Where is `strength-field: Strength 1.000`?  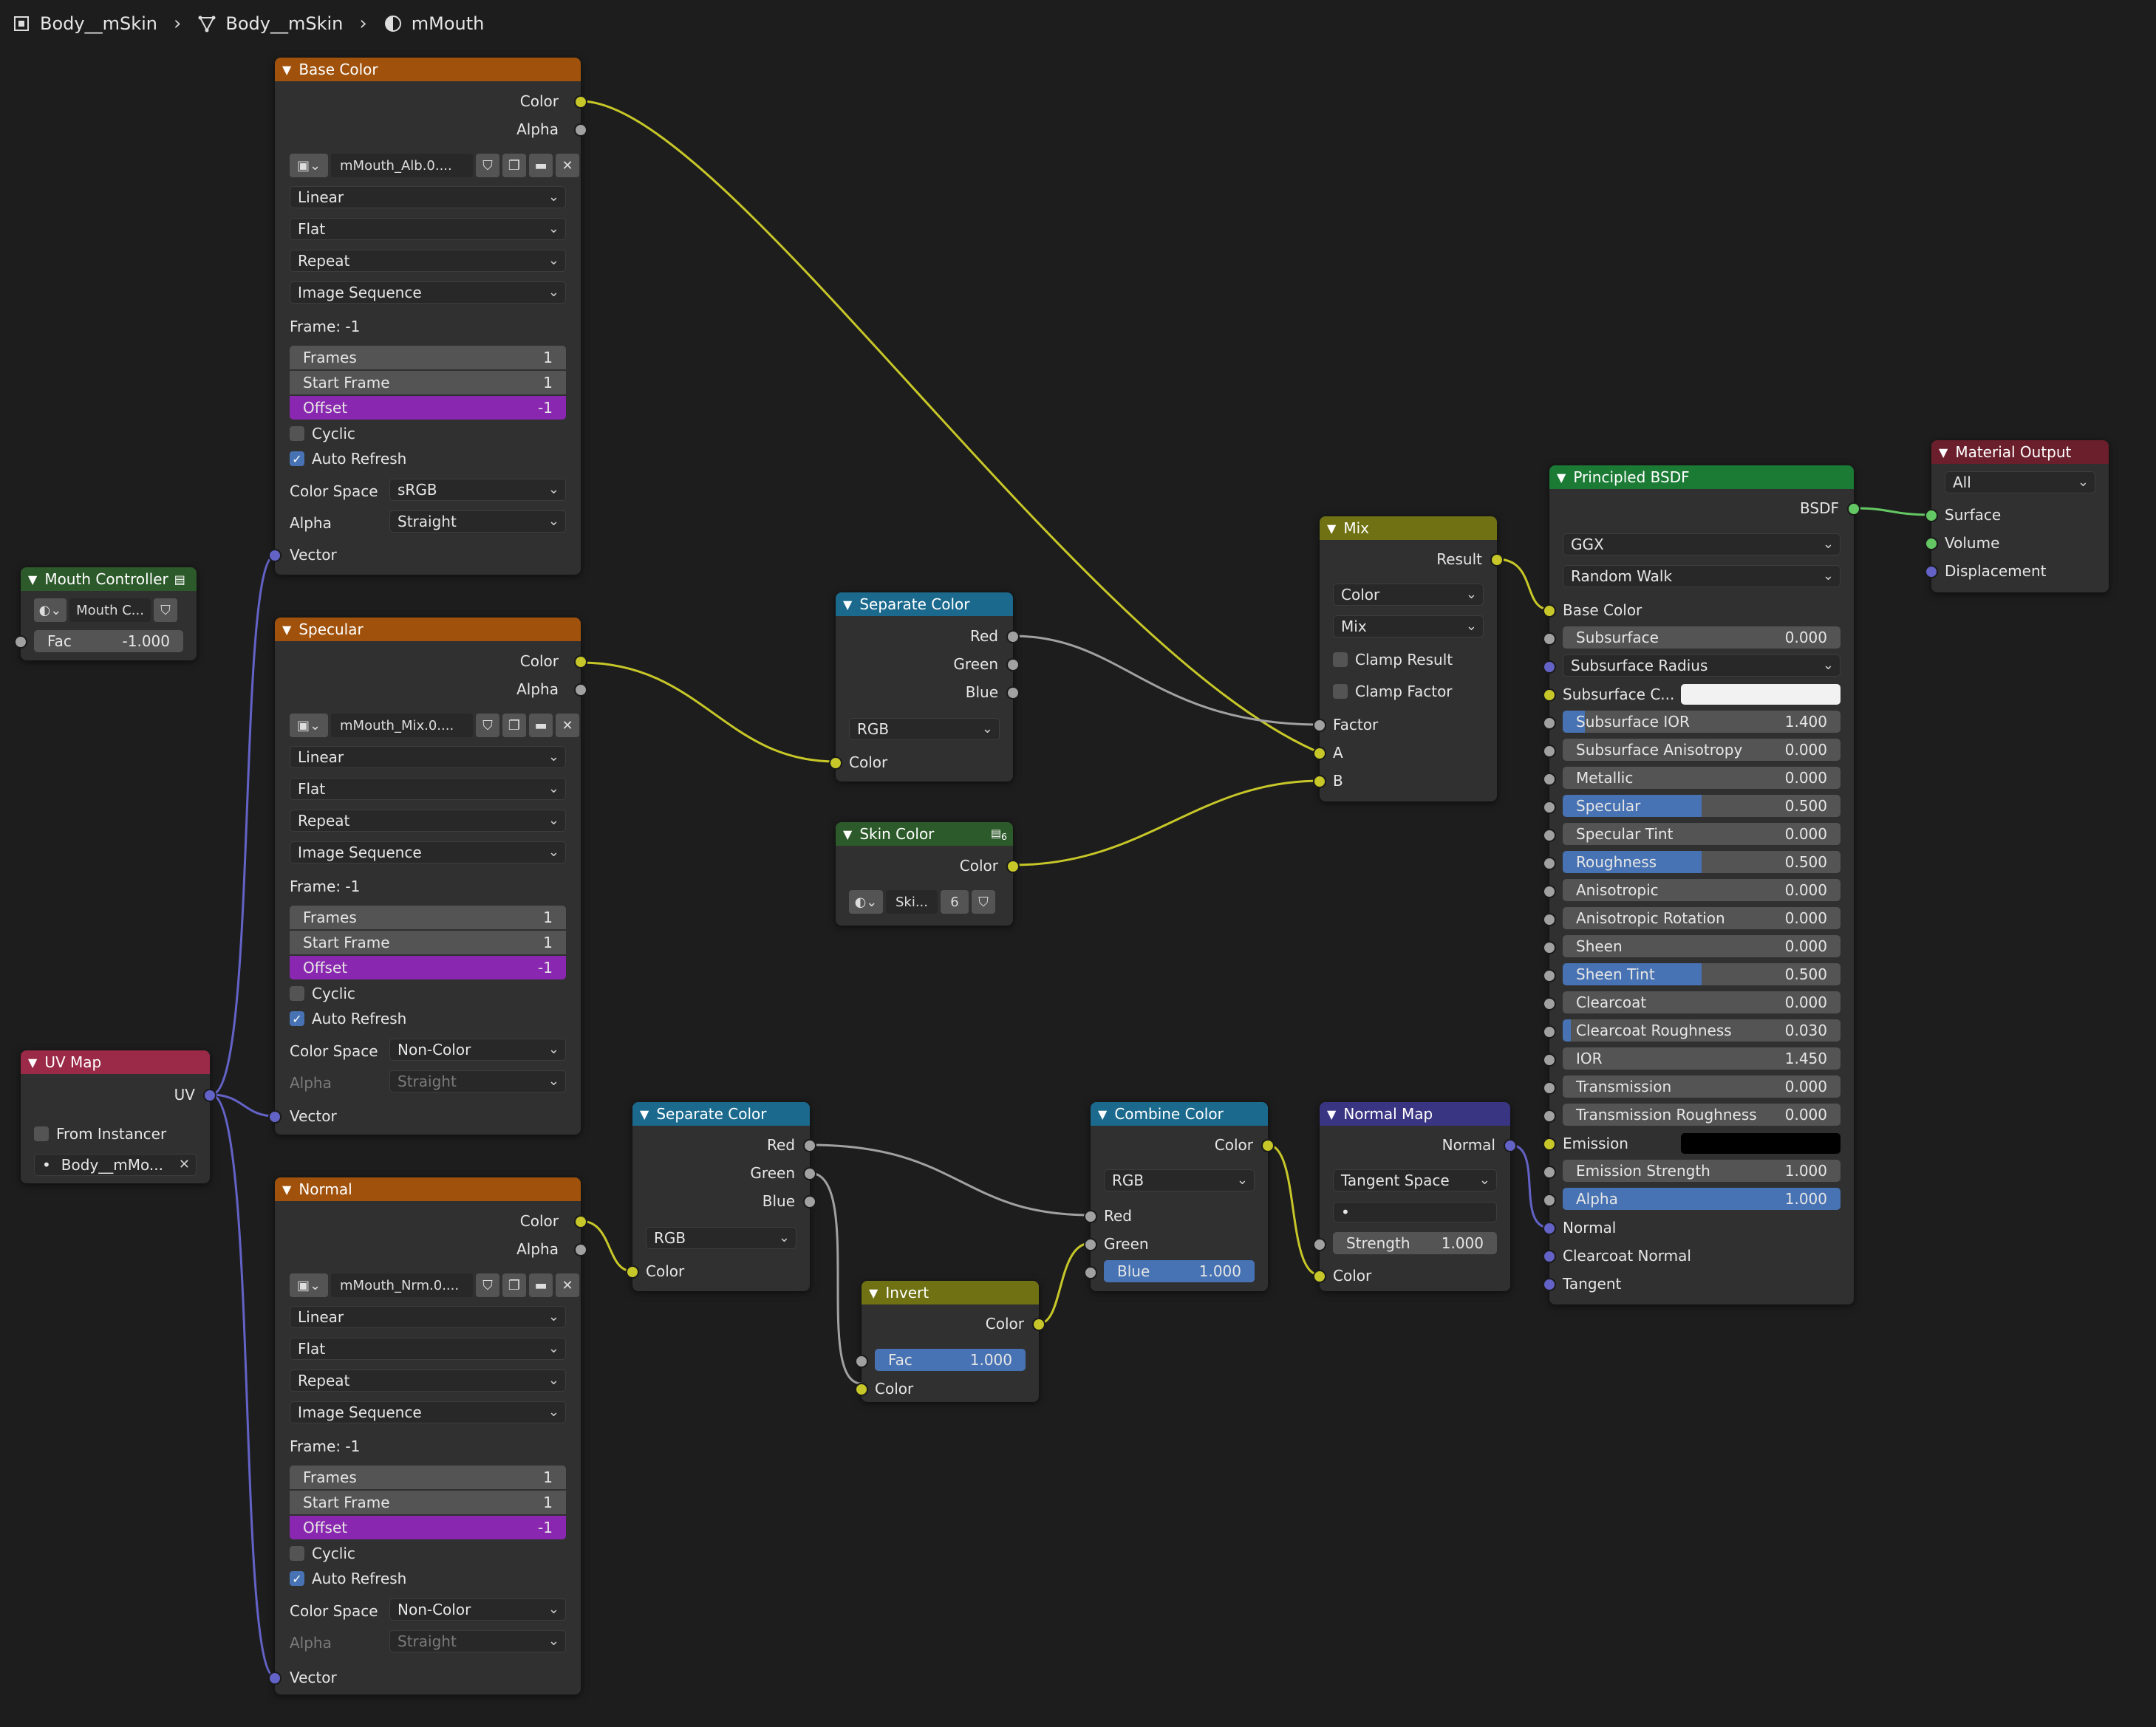
strength-field: Strength 1.000 is located at coordinates (1415, 1243).